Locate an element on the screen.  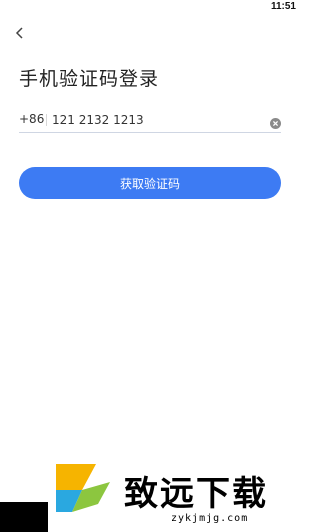
get-code-button: 获取验证码 is located at coordinates (150, 183).